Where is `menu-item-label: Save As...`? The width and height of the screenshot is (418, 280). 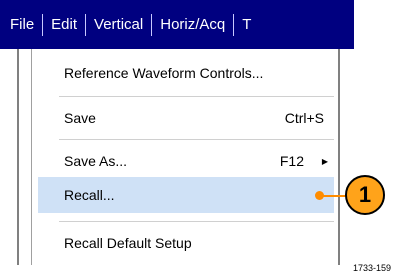 menu-item-label: Save As... is located at coordinates (96, 161).